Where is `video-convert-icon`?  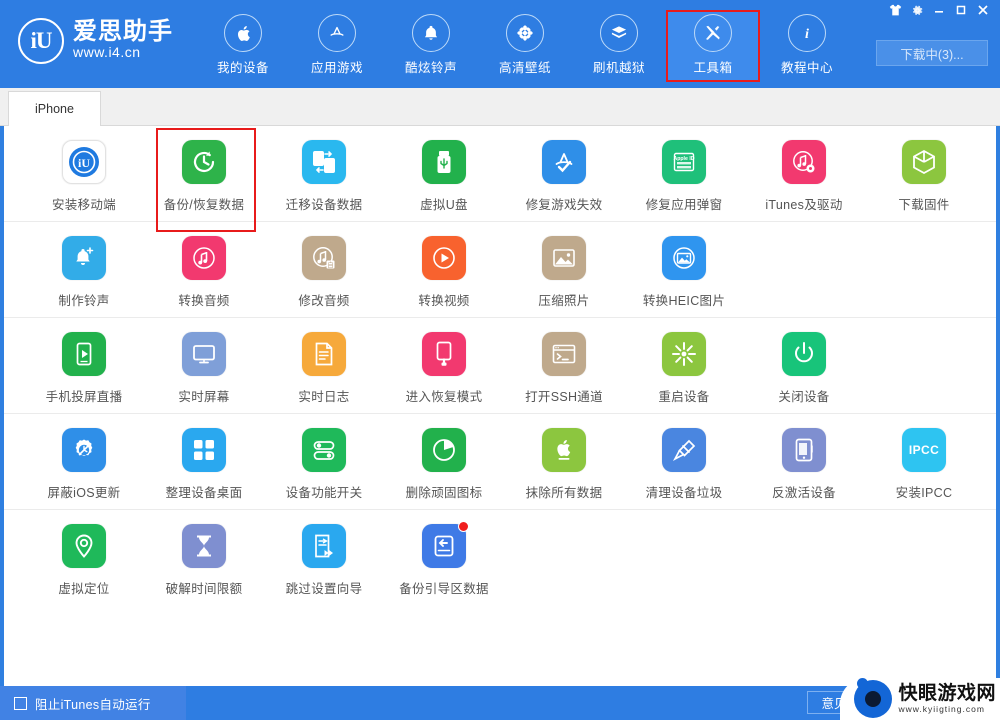
video-convert-icon is located at coordinates (444, 258).